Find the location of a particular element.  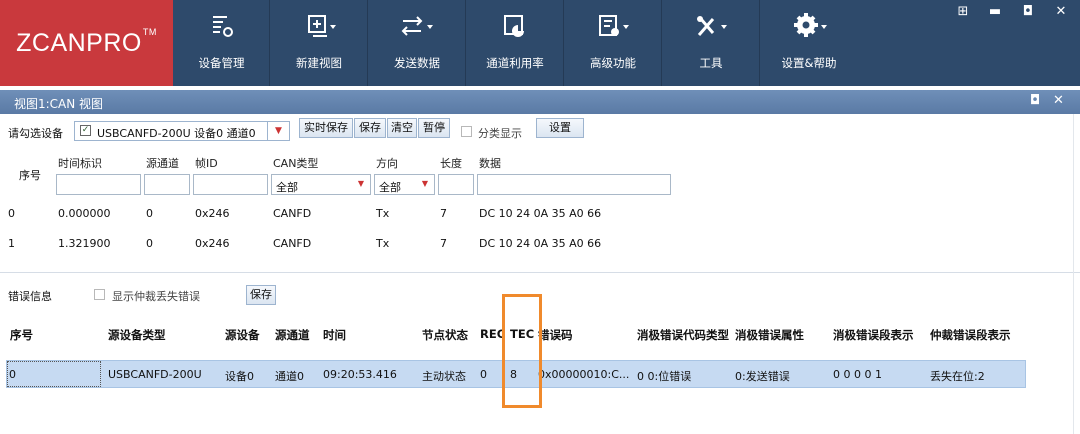

focus-cell is located at coordinates (54, 374).